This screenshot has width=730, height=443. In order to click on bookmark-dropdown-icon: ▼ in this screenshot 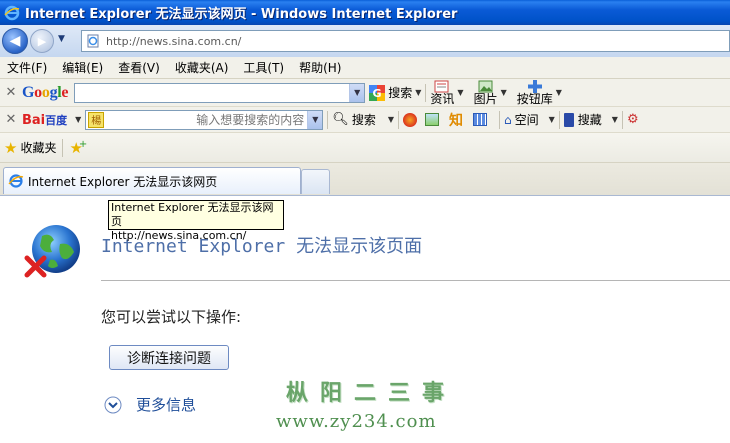, I will do `click(615, 119)`.